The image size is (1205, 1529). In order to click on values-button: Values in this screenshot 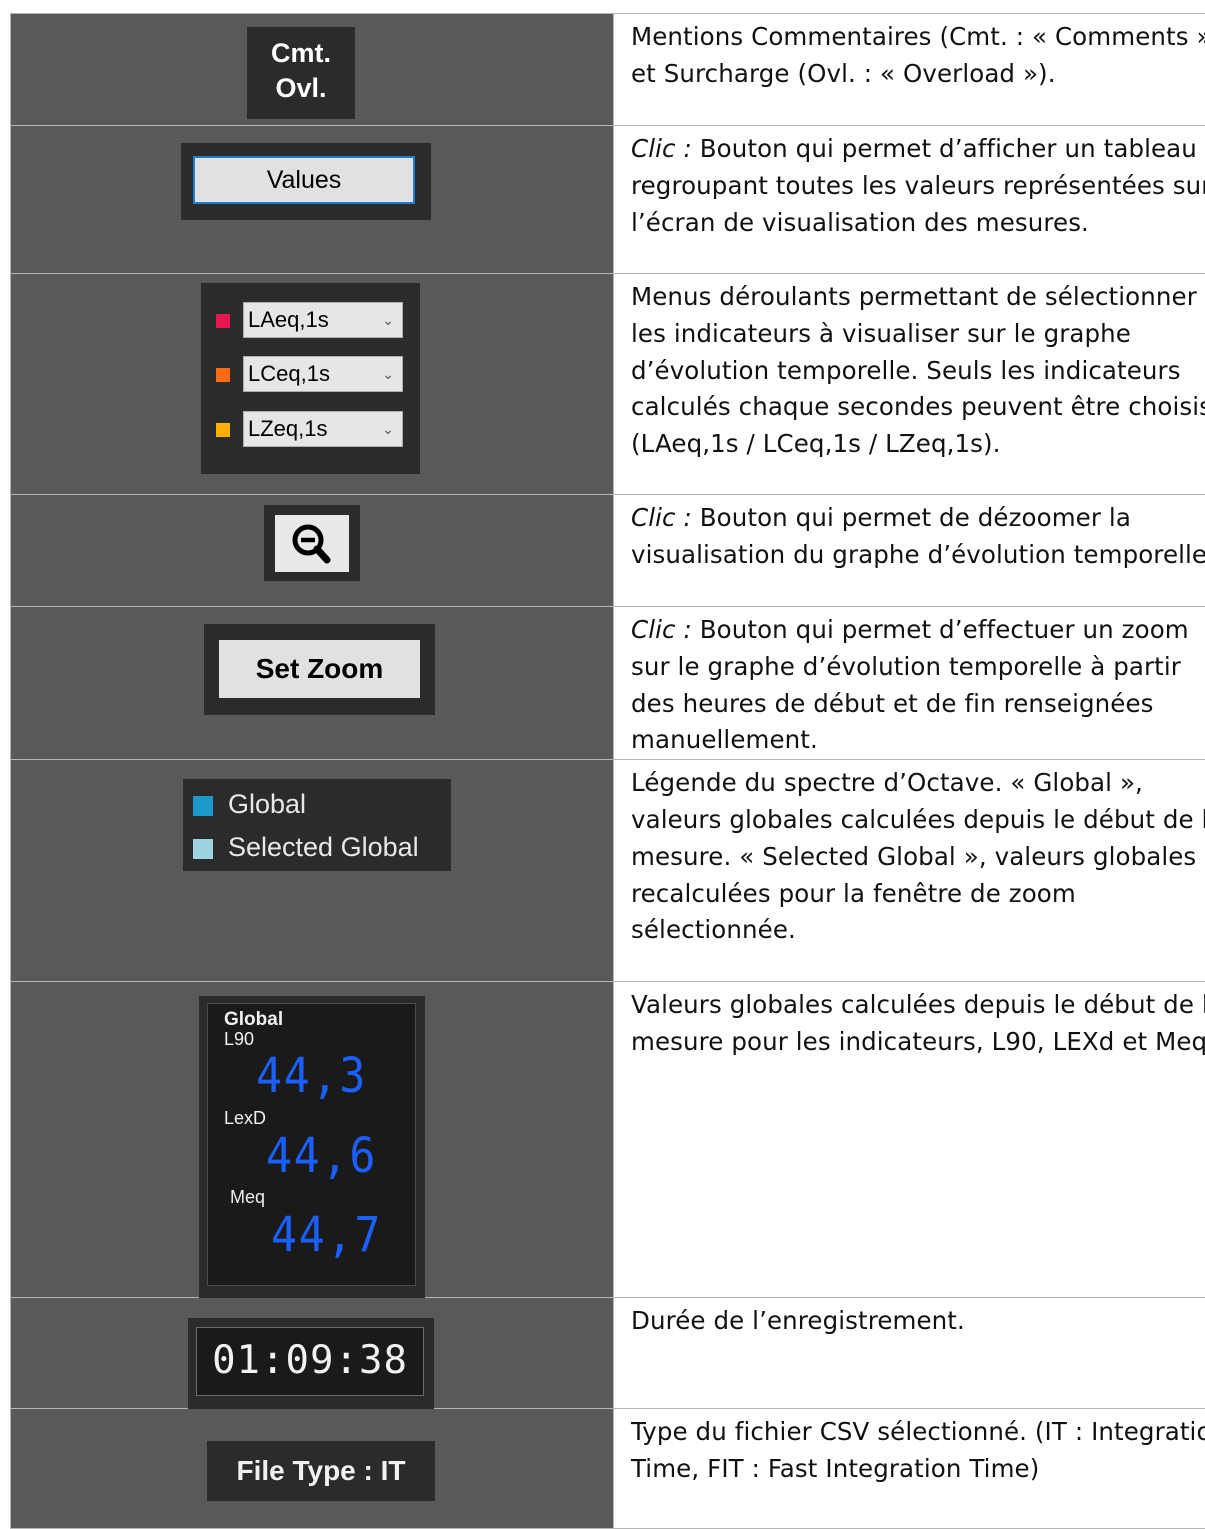, I will do `click(304, 180)`.